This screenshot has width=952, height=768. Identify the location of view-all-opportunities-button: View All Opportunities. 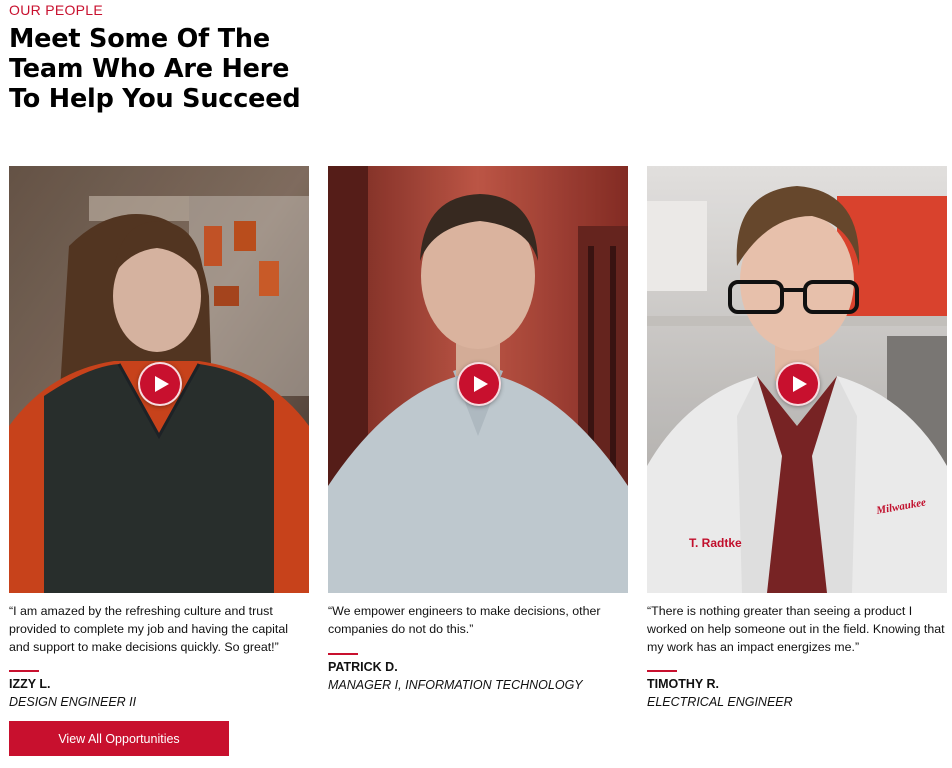
(119, 738).